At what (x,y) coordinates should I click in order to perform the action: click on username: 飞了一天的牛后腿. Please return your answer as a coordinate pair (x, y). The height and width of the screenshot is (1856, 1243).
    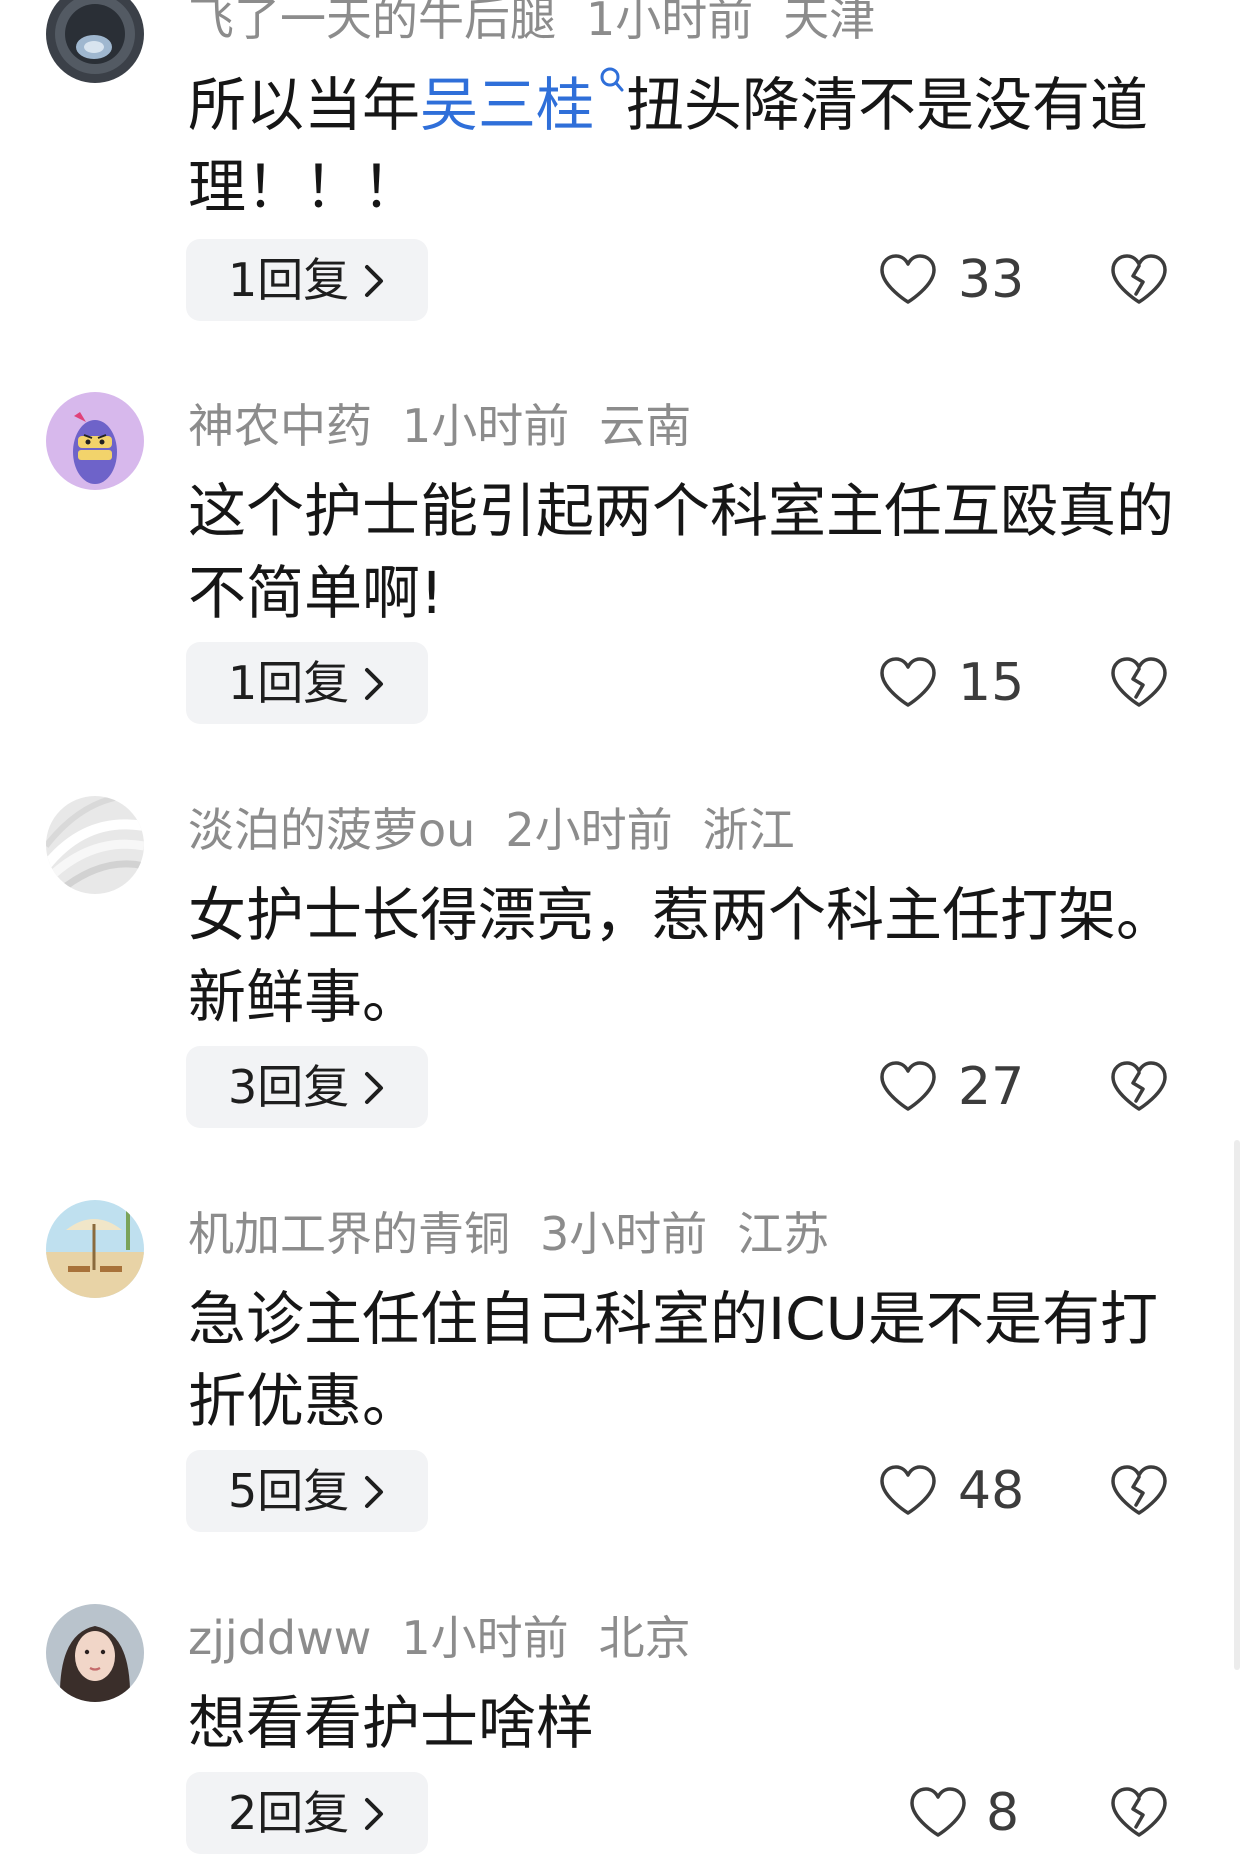
    Looking at the image, I should click on (372, 23).